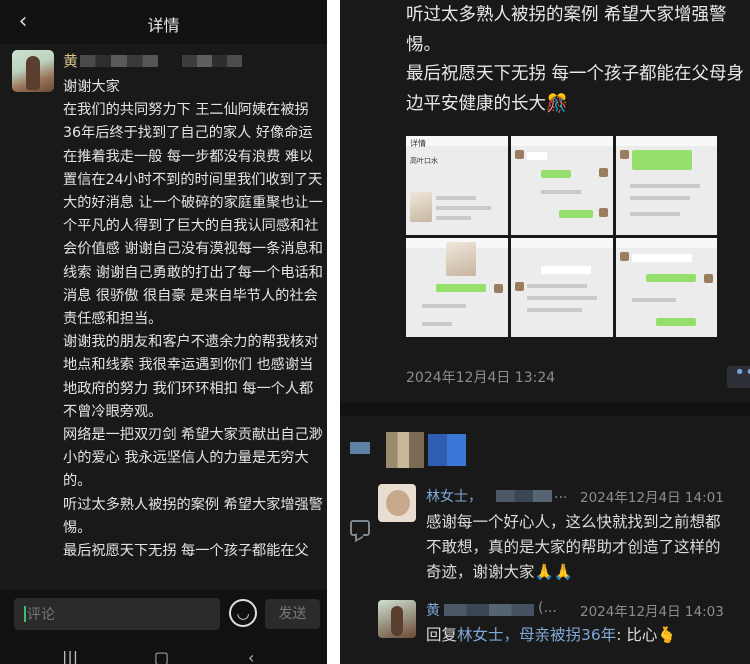 This screenshot has width=750, height=664. I want to click on image-grid: 详情 高叶口水, so click(561, 236).